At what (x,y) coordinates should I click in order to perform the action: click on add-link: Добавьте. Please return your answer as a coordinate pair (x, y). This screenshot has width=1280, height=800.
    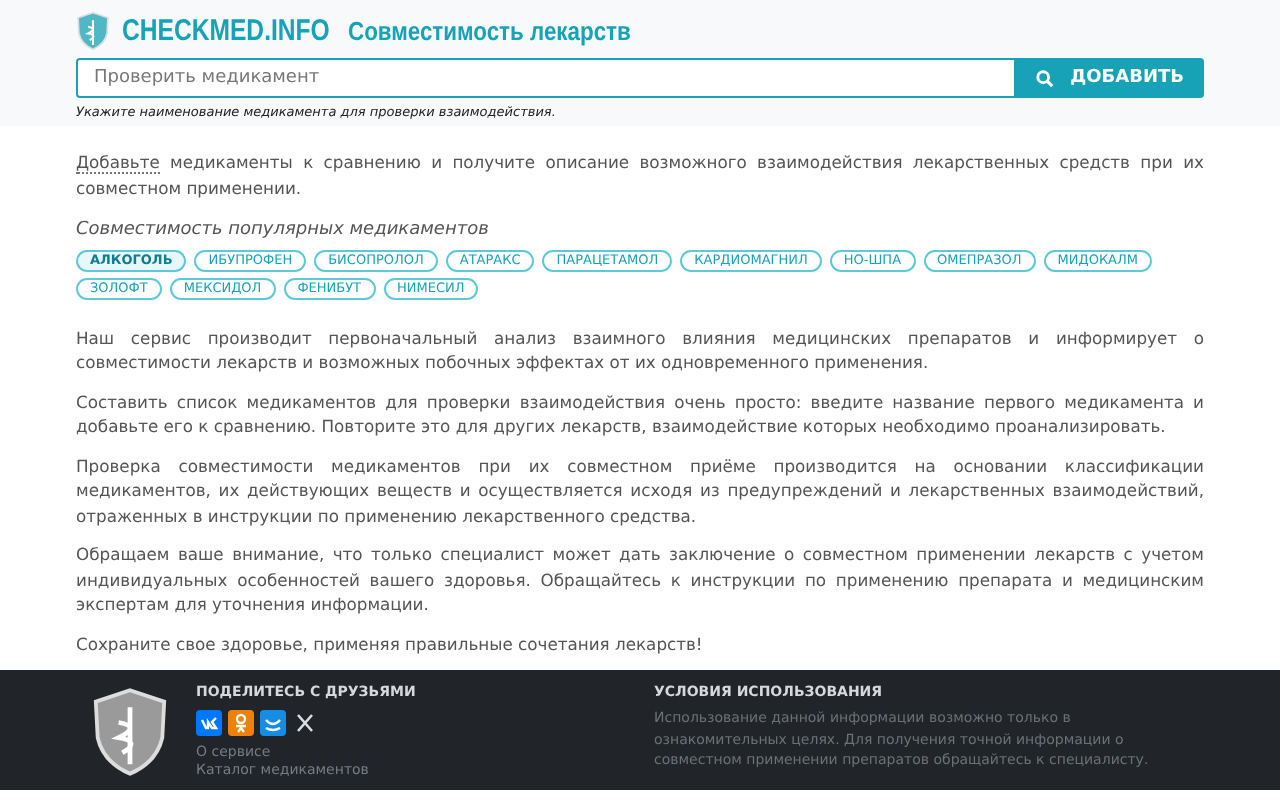
    Looking at the image, I should click on (118, 163).